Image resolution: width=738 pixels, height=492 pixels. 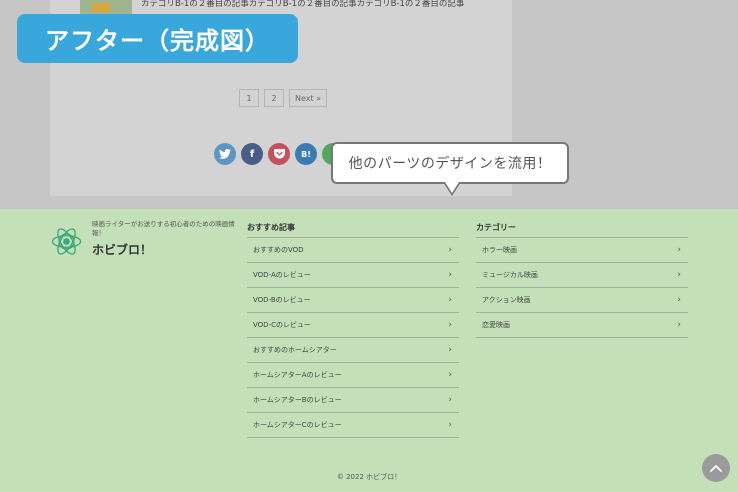 What do you see at coordinates (282, 300) in the screenshot?
I see `recommended-item-label: VOD-Bのレビュー` at bounding box center [282, 300].